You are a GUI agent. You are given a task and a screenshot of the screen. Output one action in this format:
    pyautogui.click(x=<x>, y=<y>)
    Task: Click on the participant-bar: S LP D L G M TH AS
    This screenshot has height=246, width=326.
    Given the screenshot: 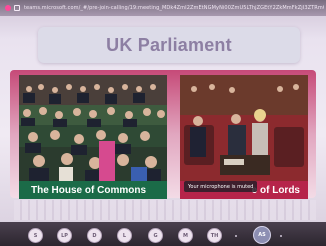 What is the action you would take?
    pyautogui.click(x=163, y=234)
    